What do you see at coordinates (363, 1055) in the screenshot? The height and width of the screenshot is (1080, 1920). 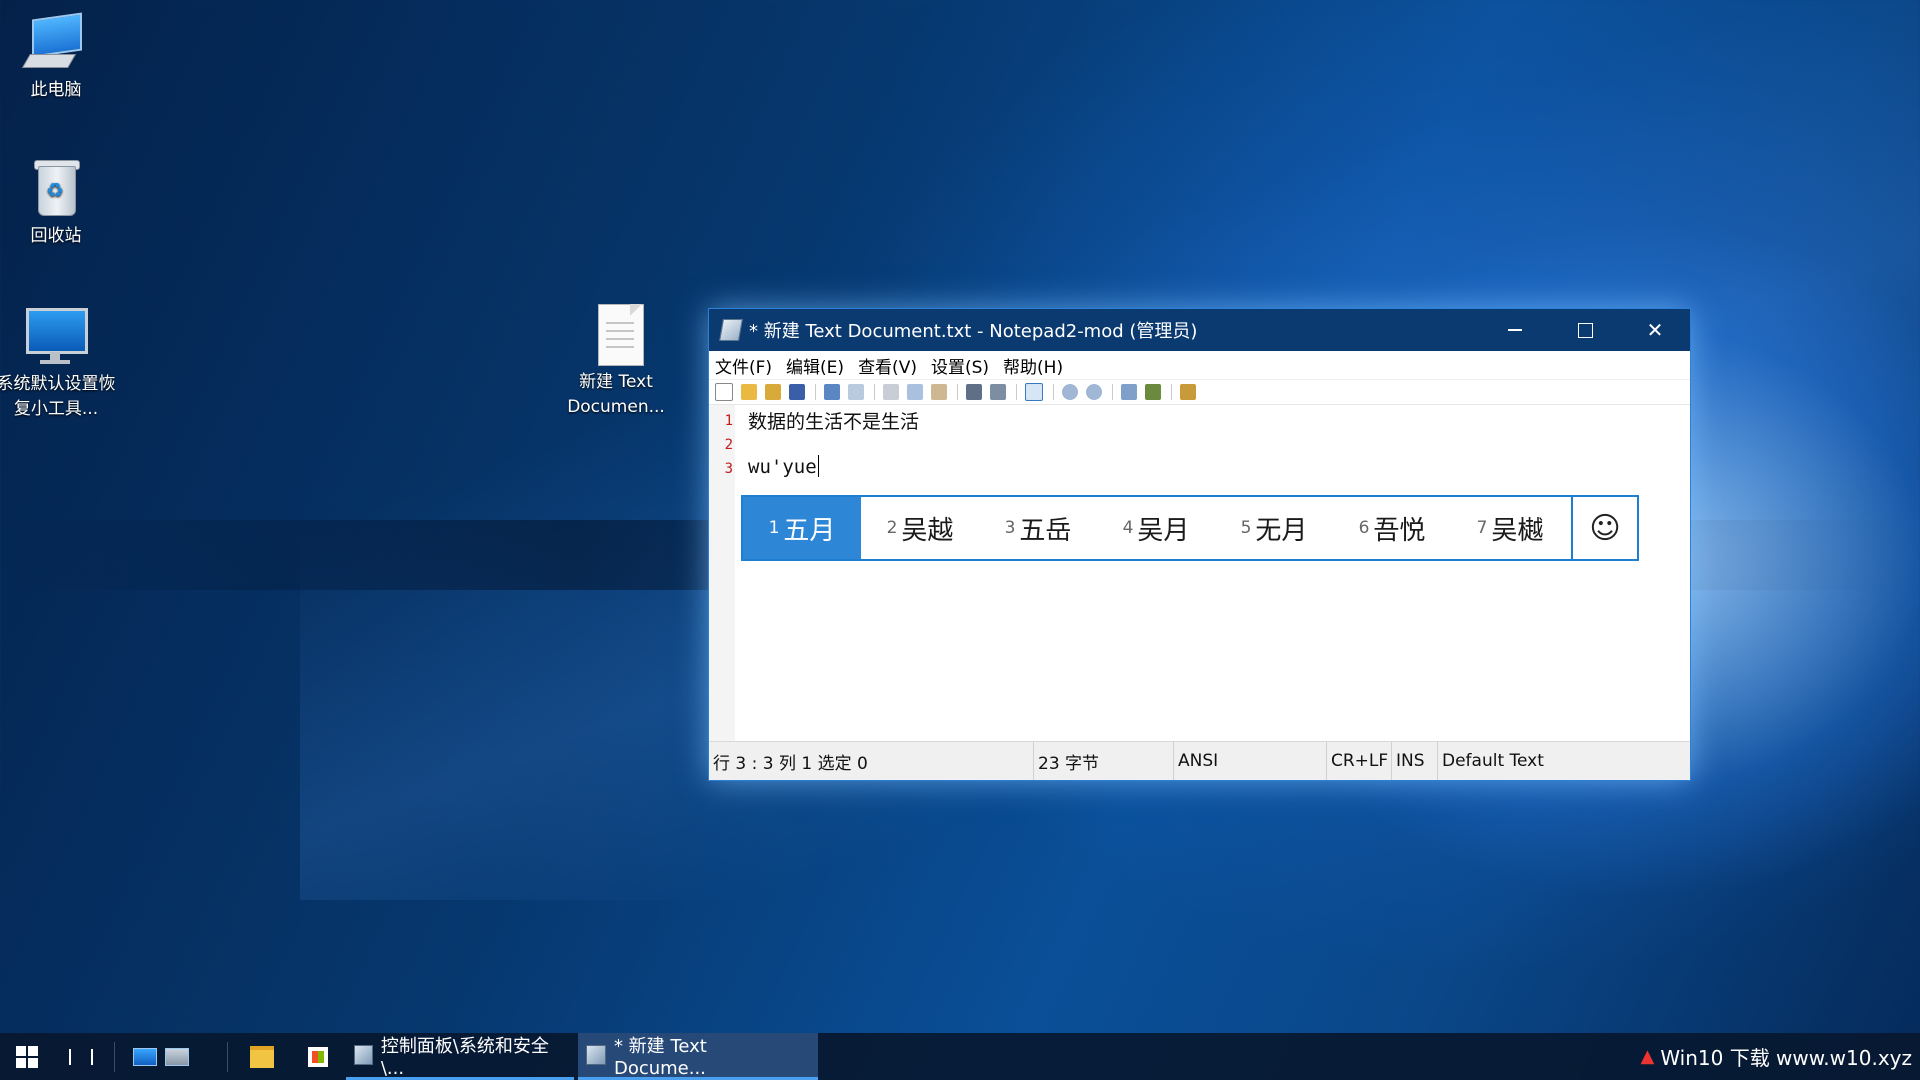 I see `control-panel-icon` at bounding box center [363, 1055].